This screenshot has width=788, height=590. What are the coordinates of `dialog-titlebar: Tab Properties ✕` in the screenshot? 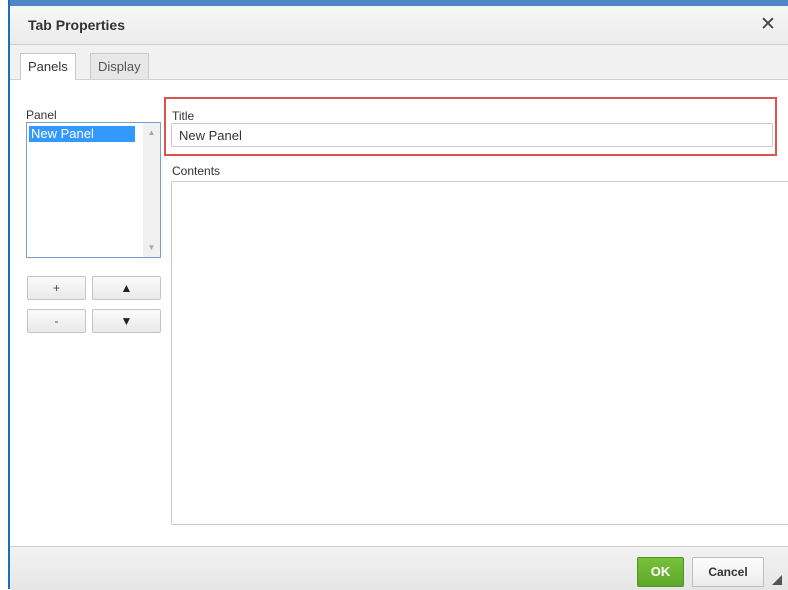 It's located at (399, 25).